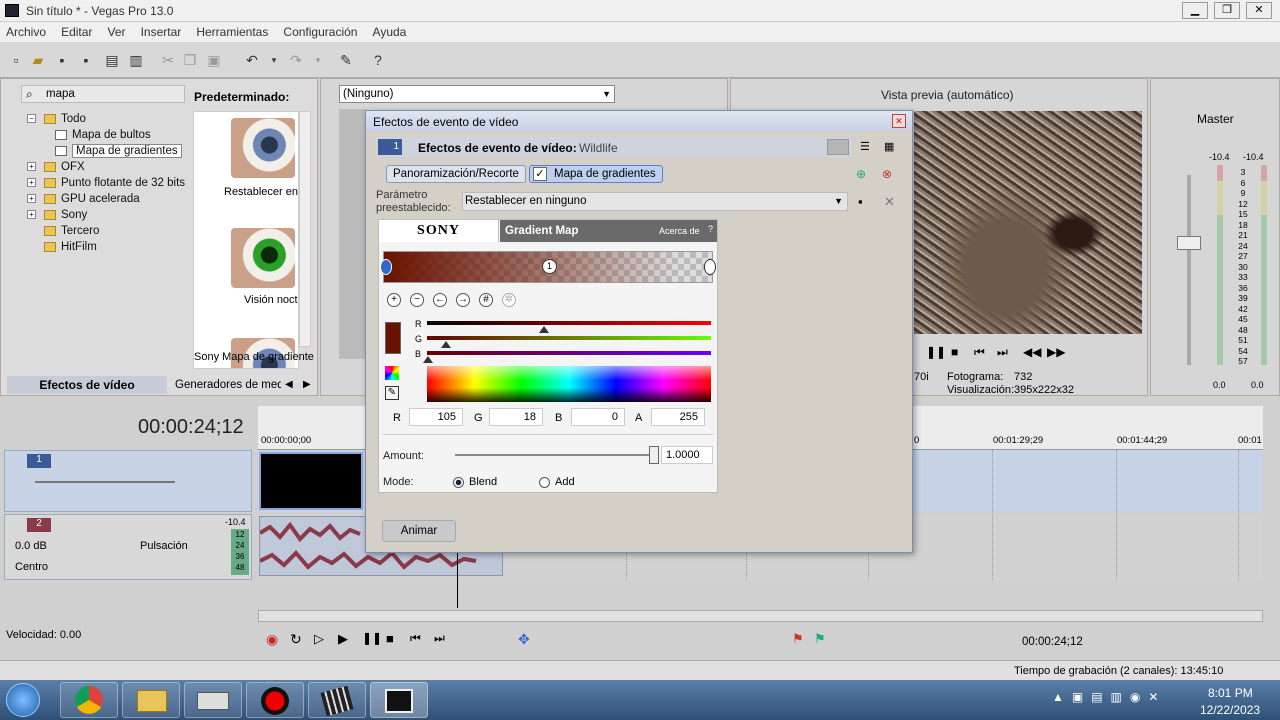 Image resolution: width=1280 pixels, height=720 pixels. I want to click on fx-chain-pan-crop: Panoramización/Recorte, so click(456, 174).